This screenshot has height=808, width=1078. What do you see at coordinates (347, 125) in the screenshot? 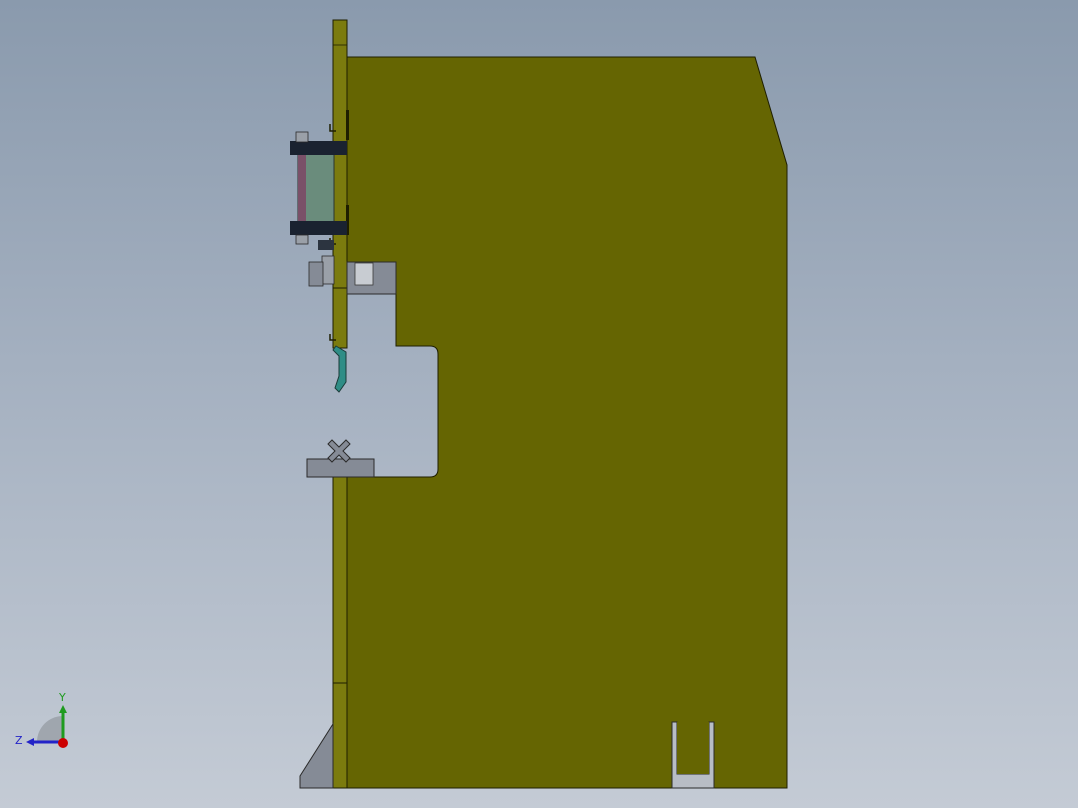
I see `plate-slot-upper` at bounding box center [347, 125].